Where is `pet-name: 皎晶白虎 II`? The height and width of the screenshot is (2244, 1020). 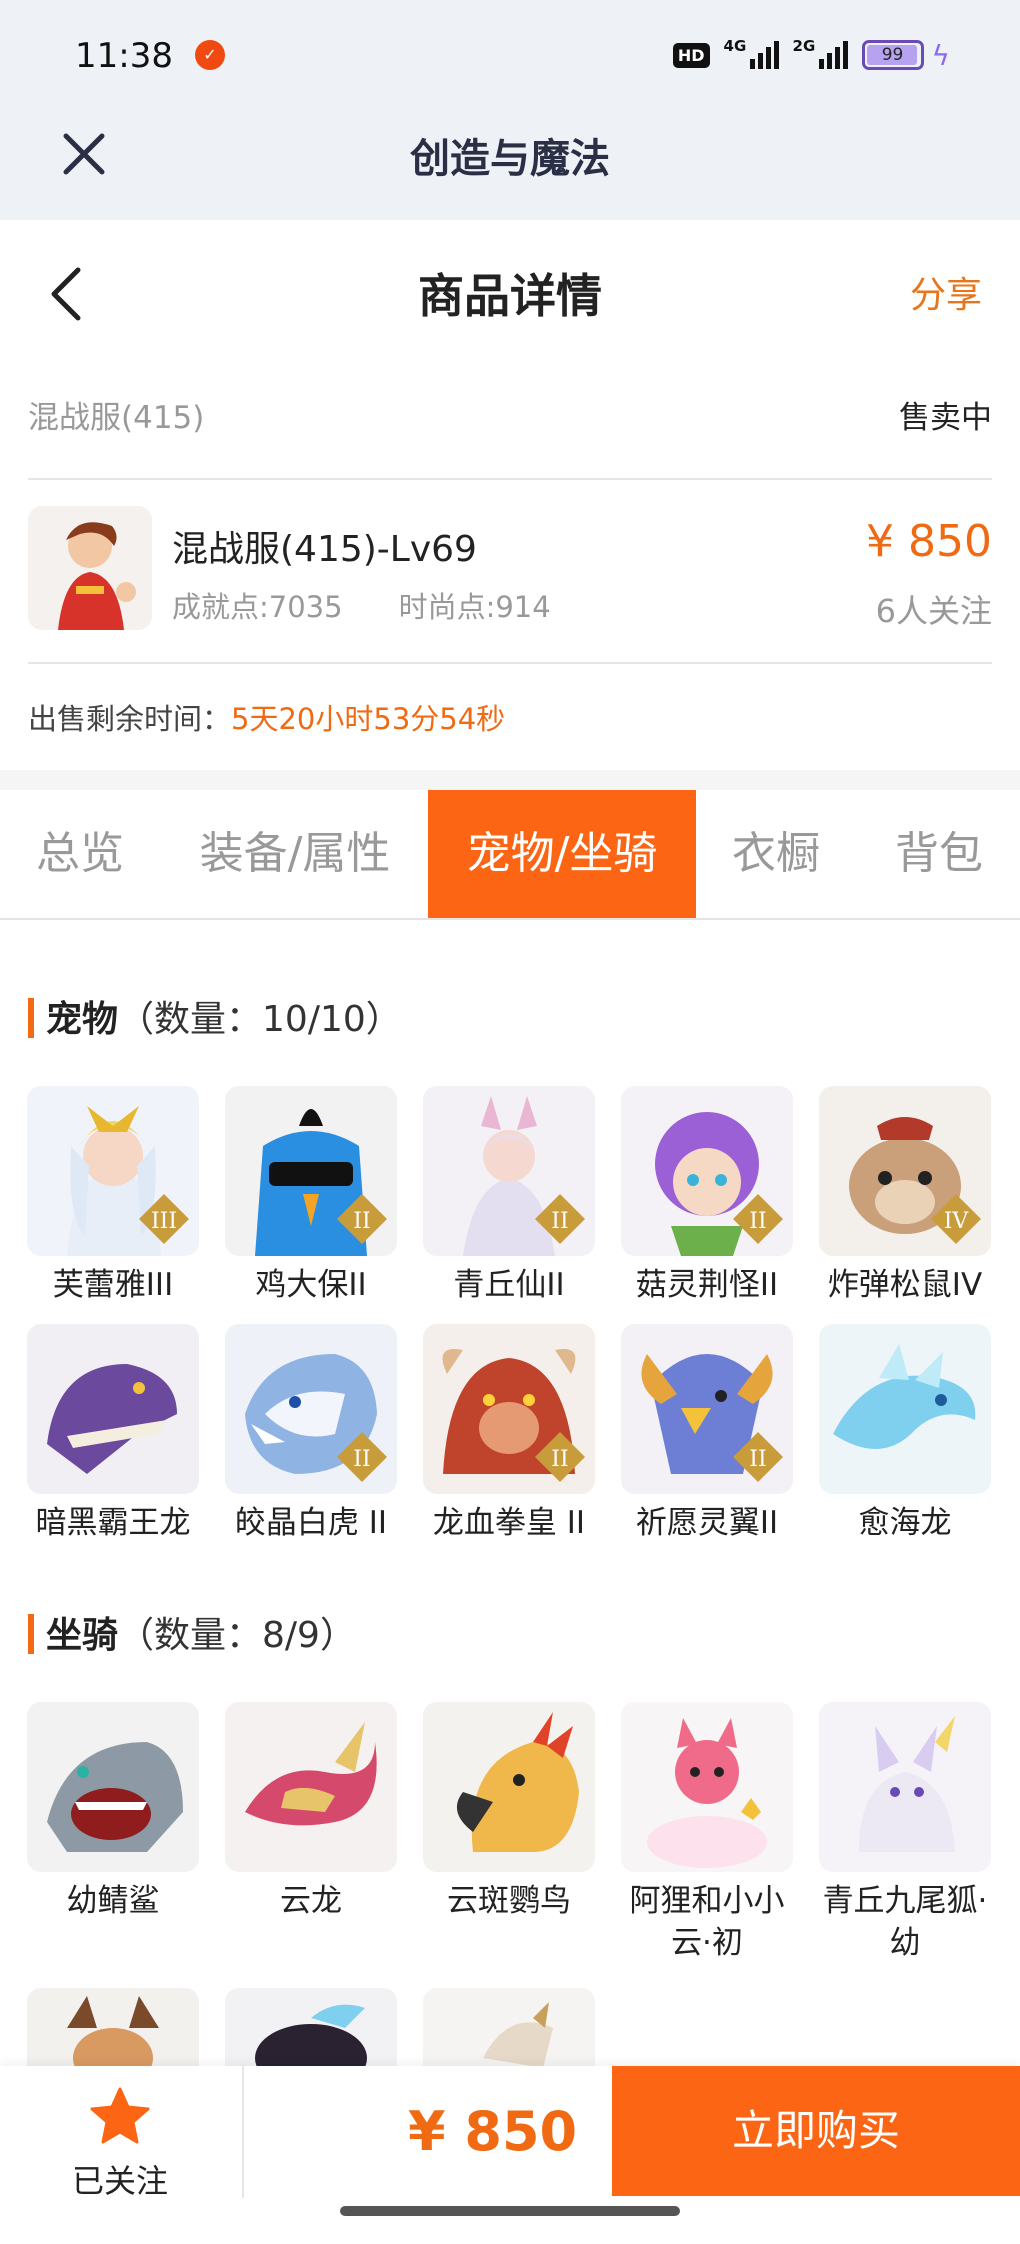 pet-name: 皎晶白虎 II is located at coordinates (311, 1523).